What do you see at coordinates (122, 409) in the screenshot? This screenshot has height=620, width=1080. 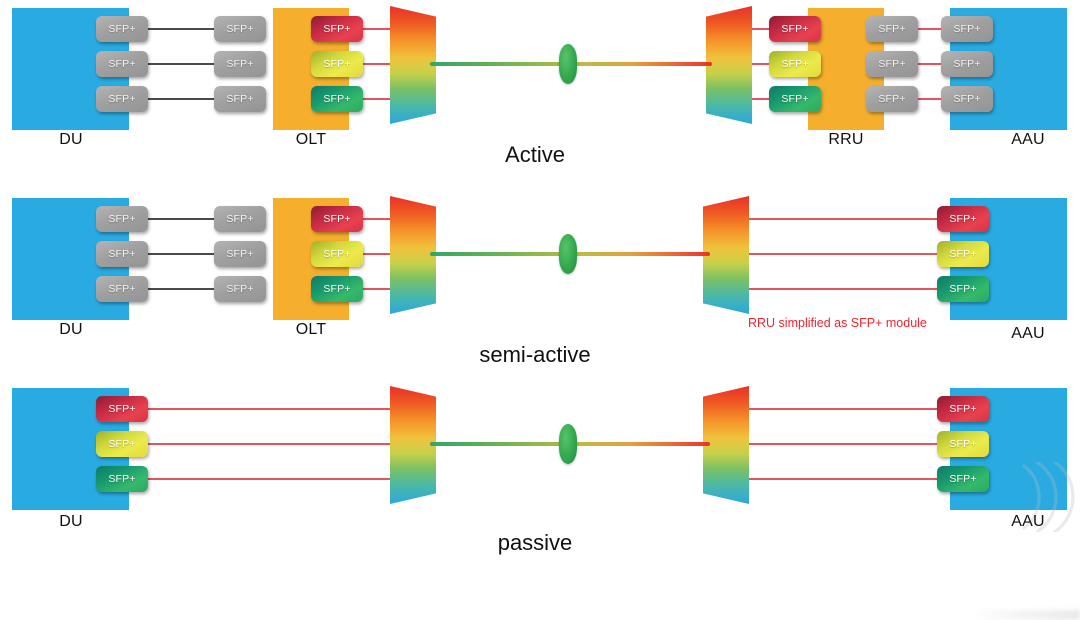 I see `sfp-du-colored-passive-red: SFP+` at bounding box center [122, 409].